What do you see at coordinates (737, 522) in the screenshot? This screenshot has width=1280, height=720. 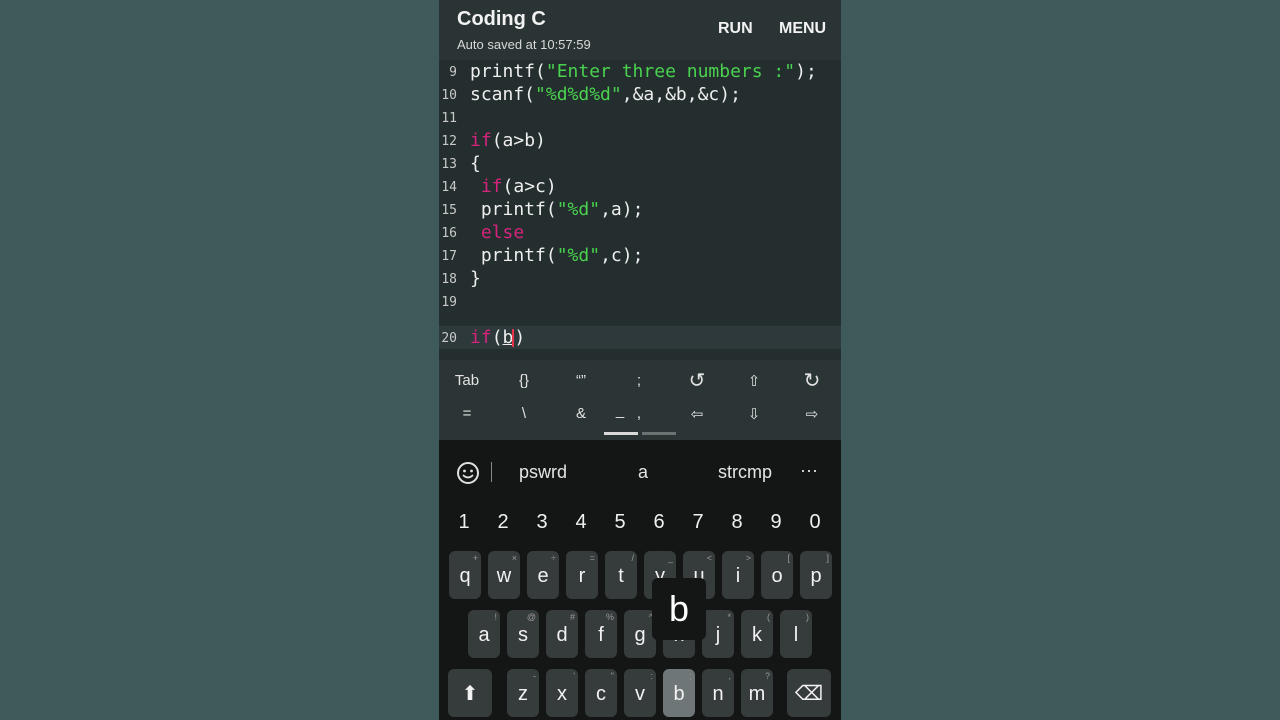 I see `key-8: 8` at bounding box center [737, 522].